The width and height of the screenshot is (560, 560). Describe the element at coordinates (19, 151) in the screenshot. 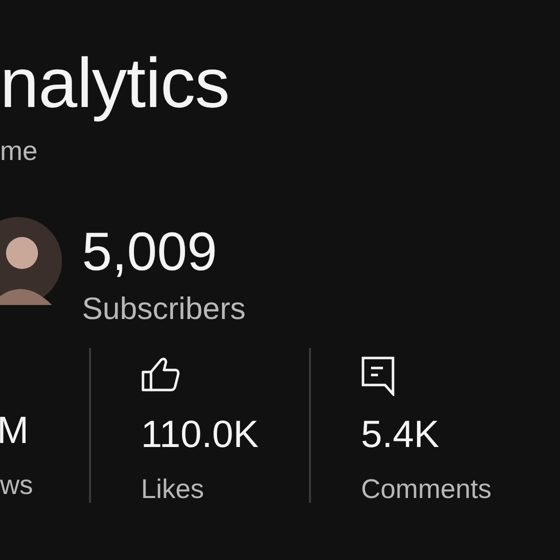

I see `page-subtitle: me` at that location.